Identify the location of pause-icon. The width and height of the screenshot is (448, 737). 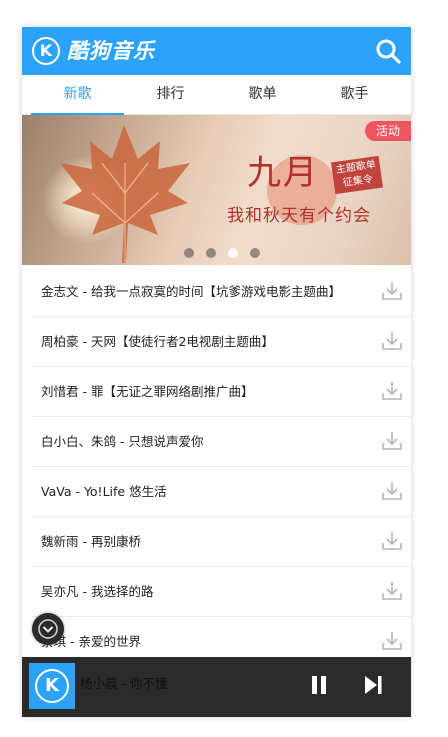
(319, 685).